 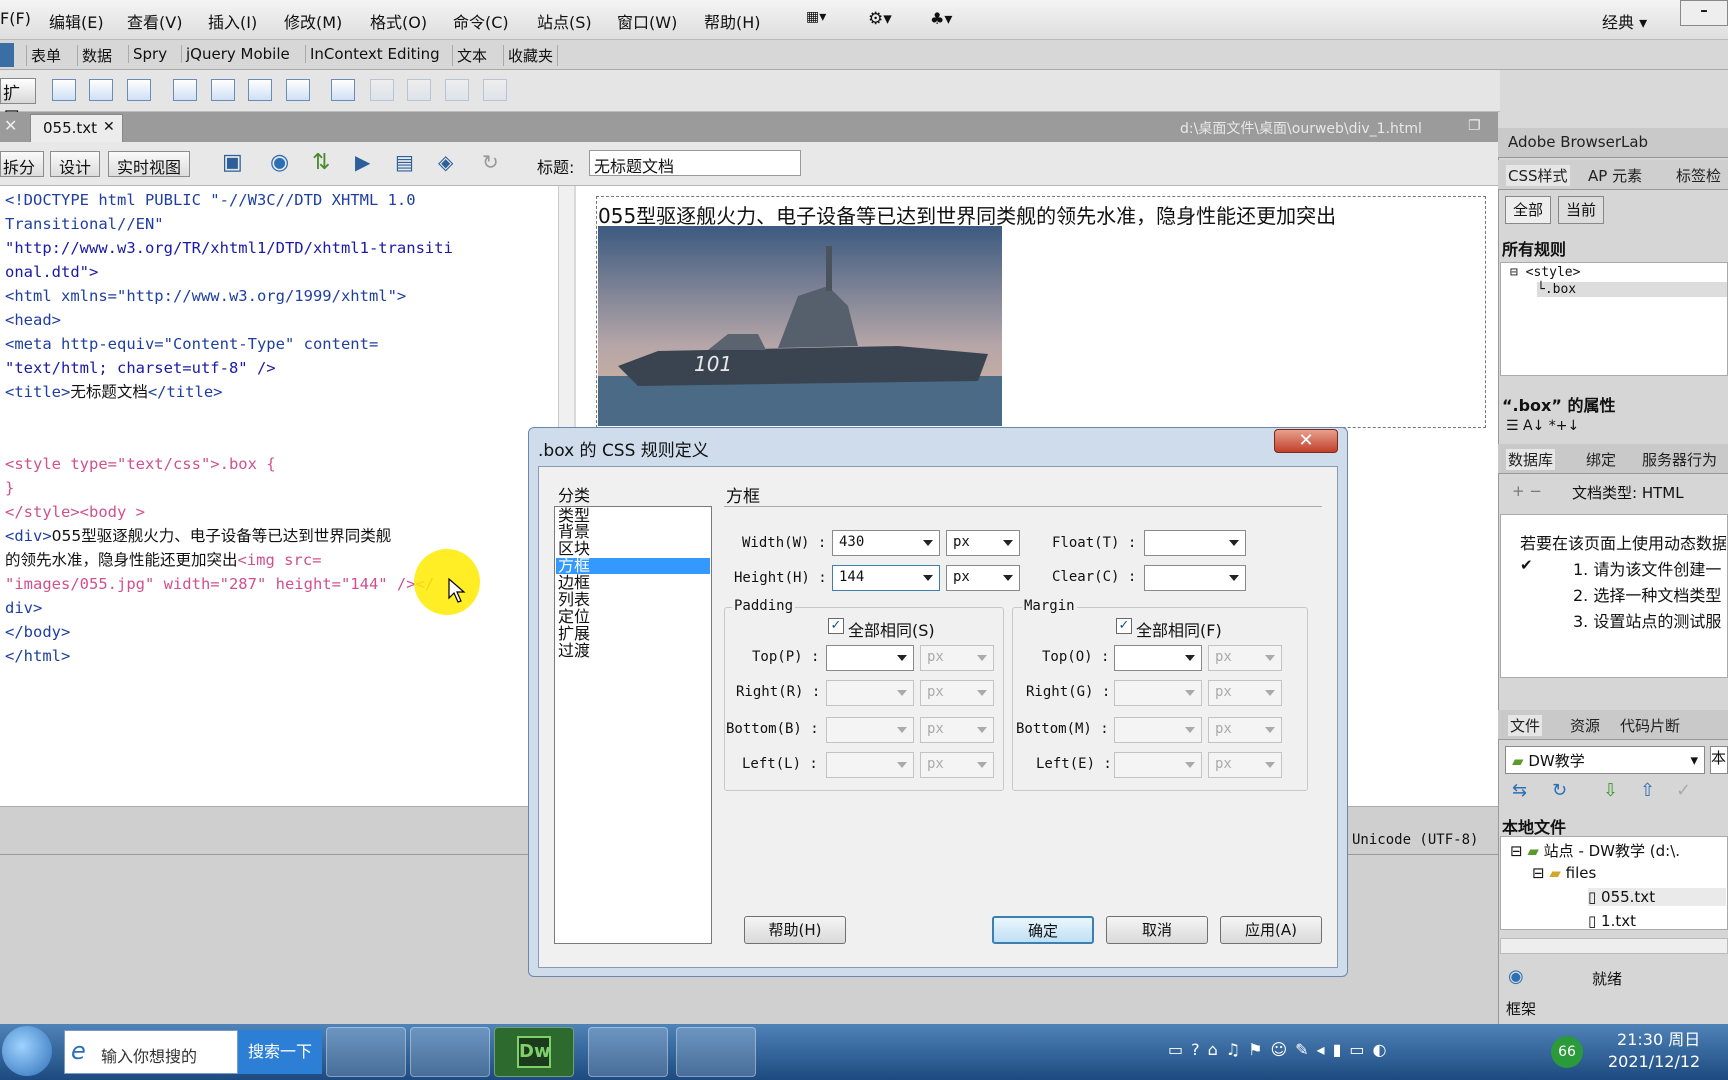 I want to click on insert-tab-common, so click(x=7, y=55).